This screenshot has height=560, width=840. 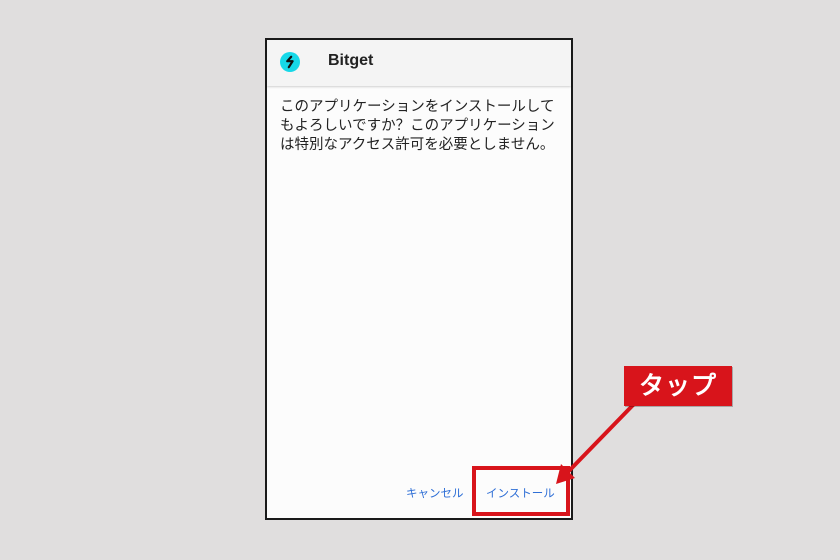 I want to click on cancel-button: キャンセル, so click(x=435, y=493).